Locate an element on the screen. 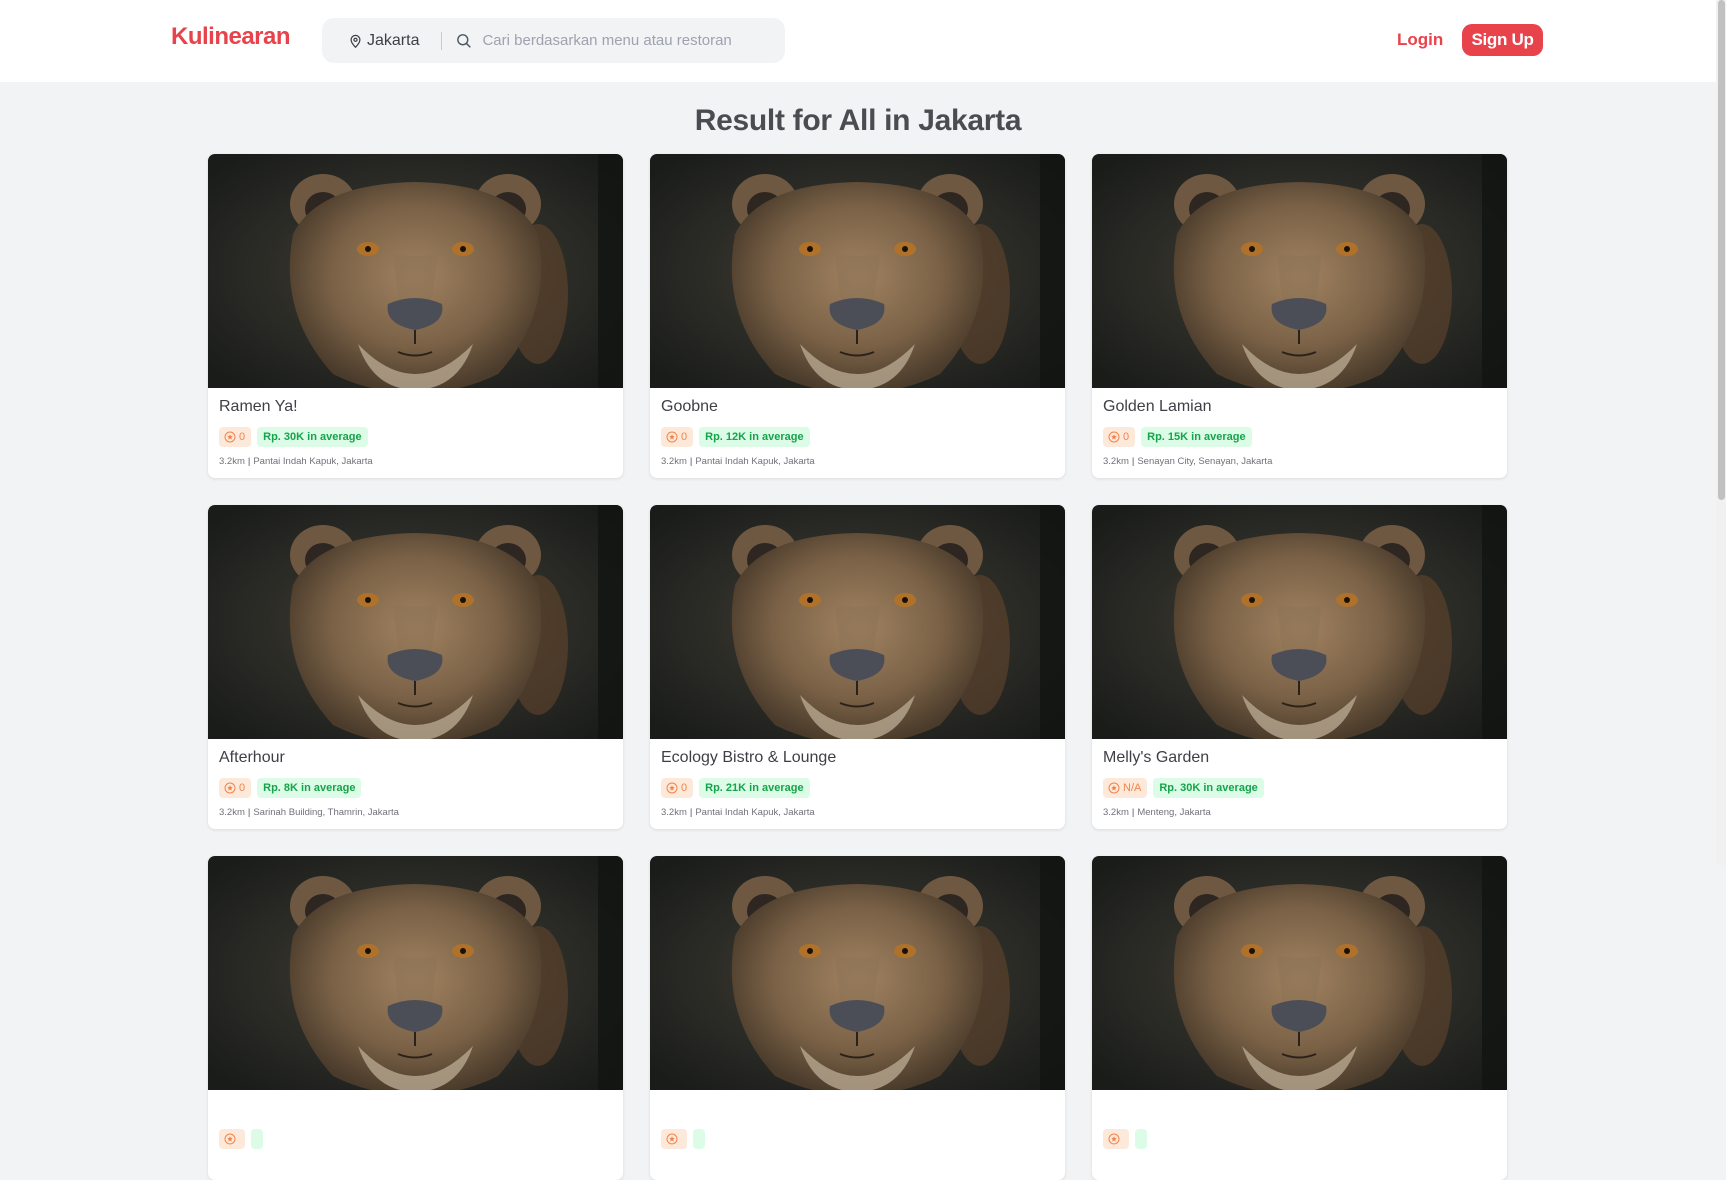  price-badge: Rp. 8K in average is located at coordinates (309, 788).